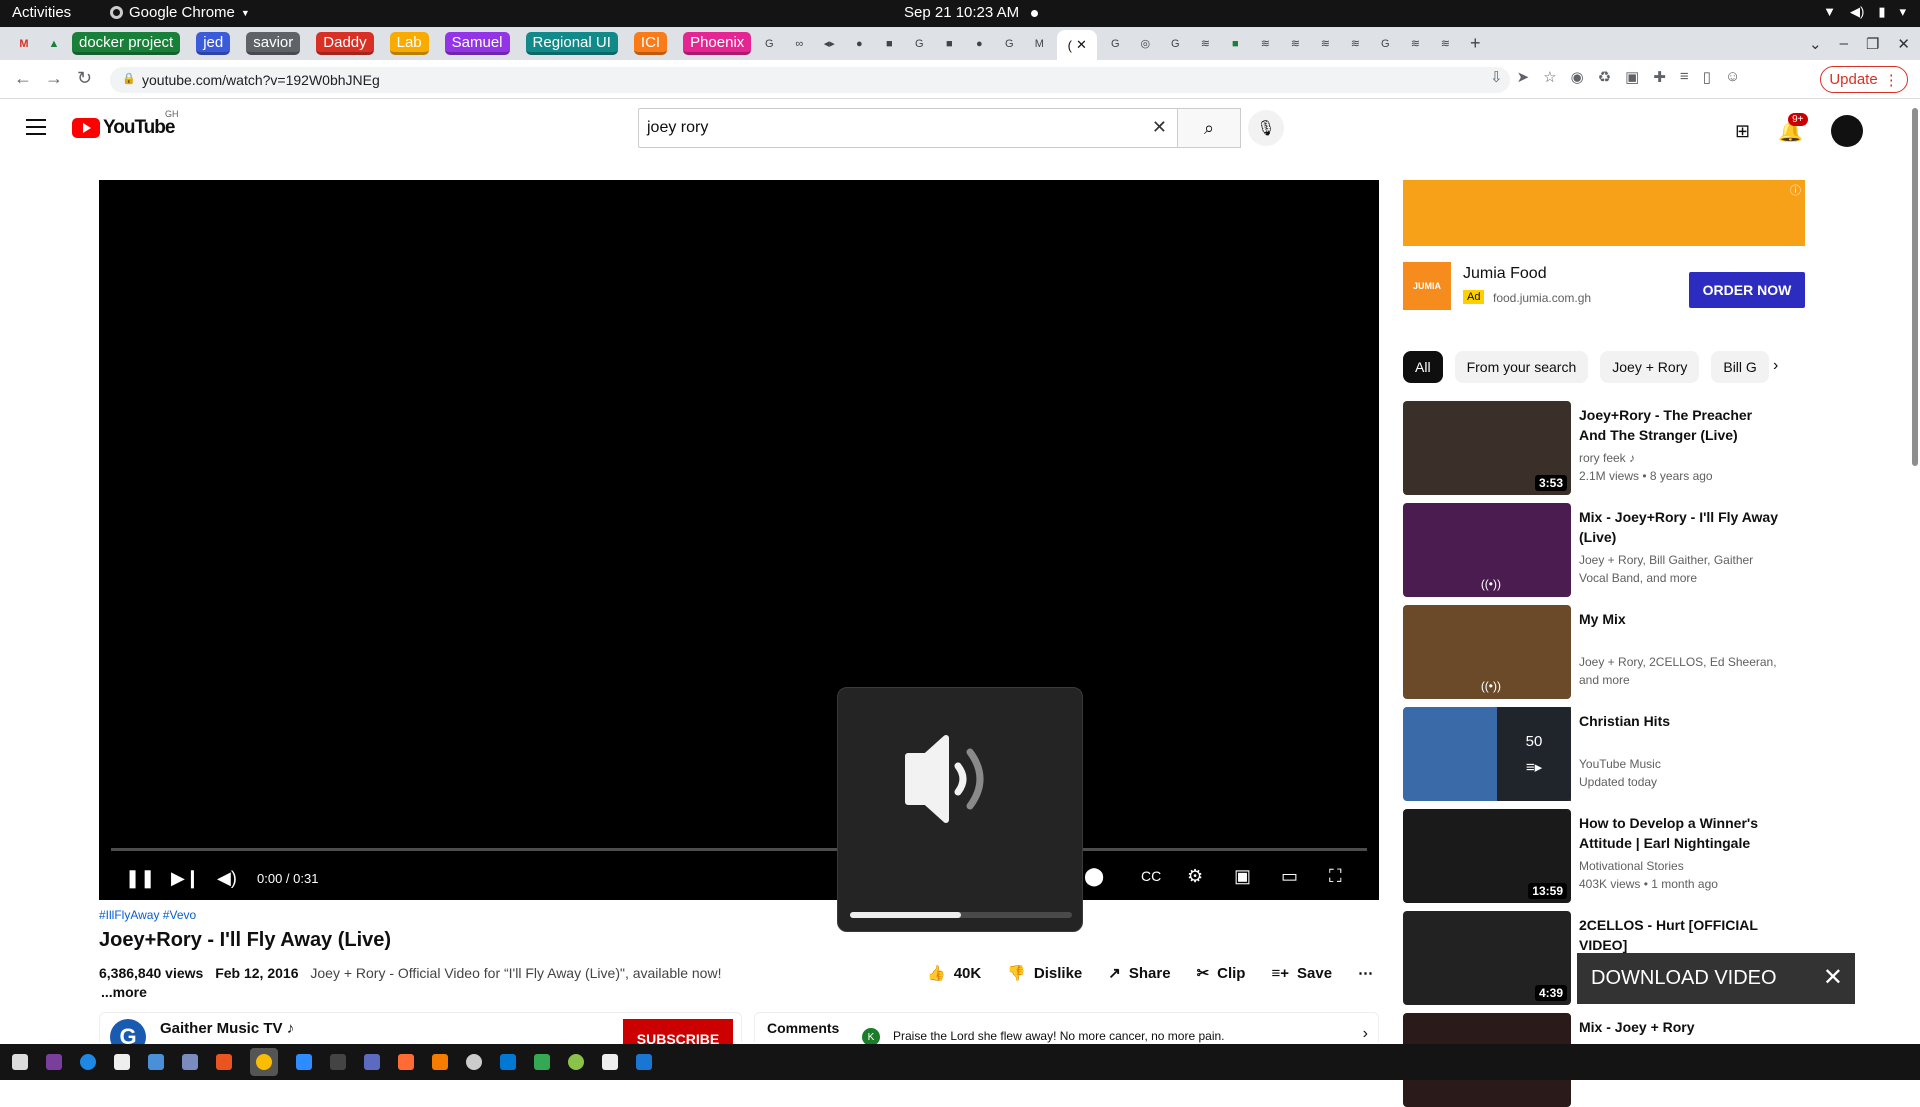  I want to click on close-window-icon: ✕, so click(1903, 44).